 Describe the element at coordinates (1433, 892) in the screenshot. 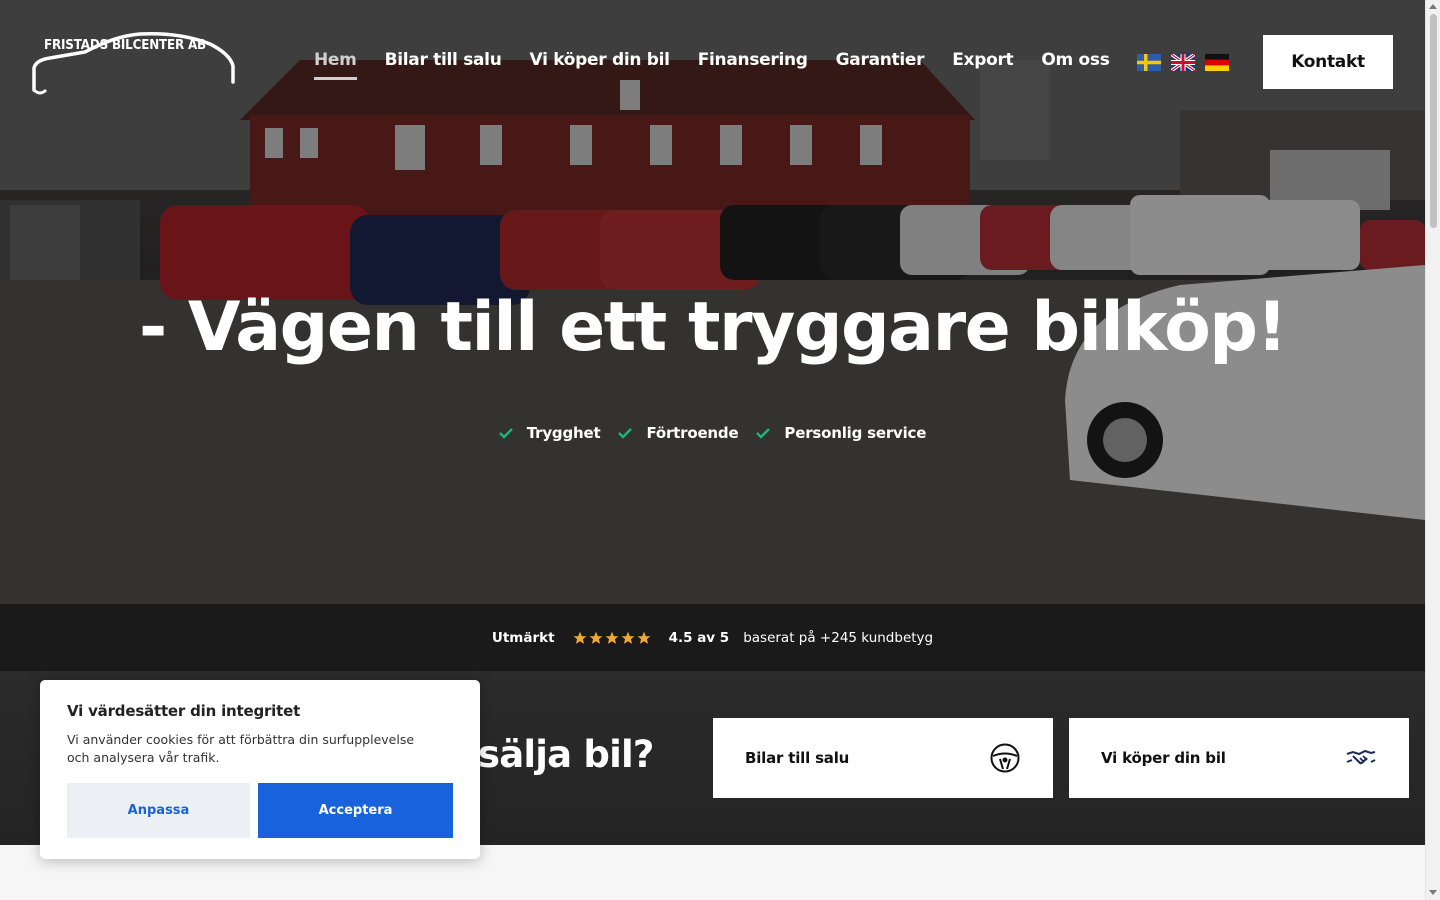

I see `scroll-down-icon` at that location.